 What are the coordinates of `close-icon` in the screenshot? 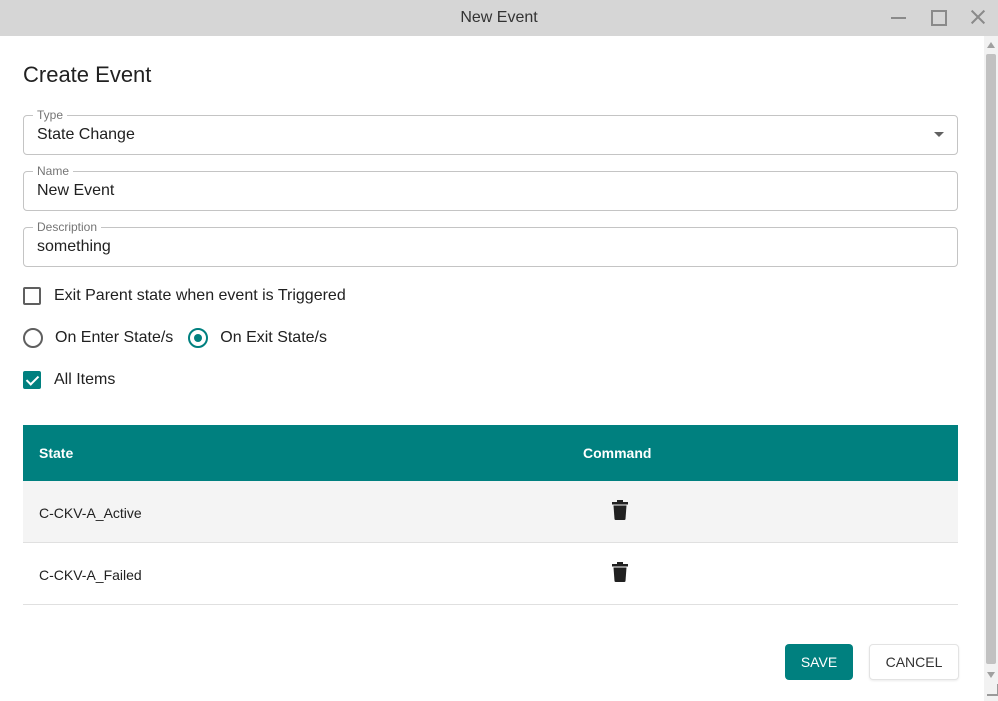 It's located at (978, 18).